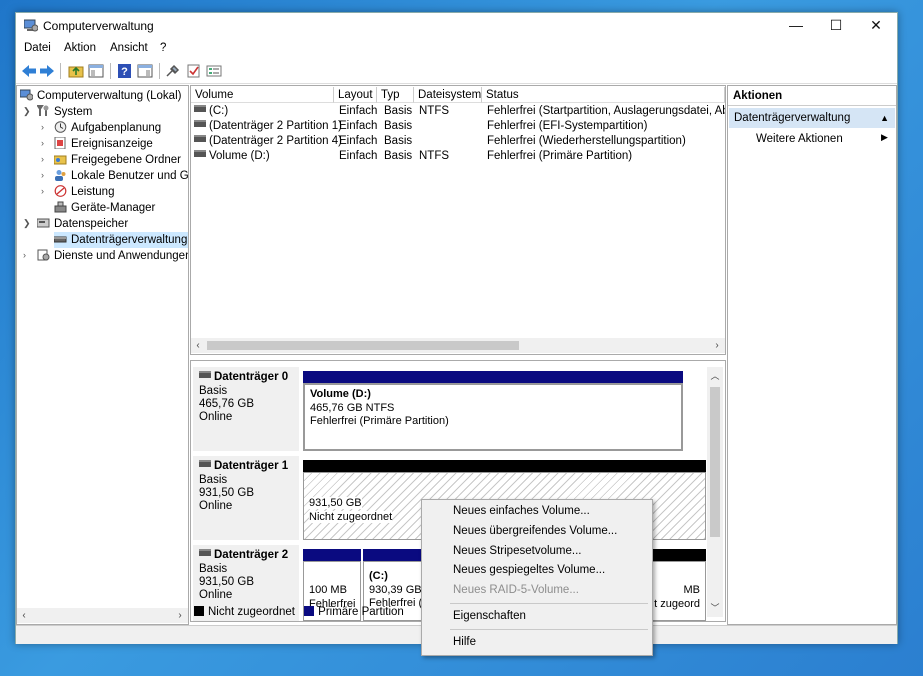 The width and height of the screenshot is (923, 676). What do you see at coordinates (676, 555) in the screenshot?
I see `unallocated-band` at bounding box center [676, 555].